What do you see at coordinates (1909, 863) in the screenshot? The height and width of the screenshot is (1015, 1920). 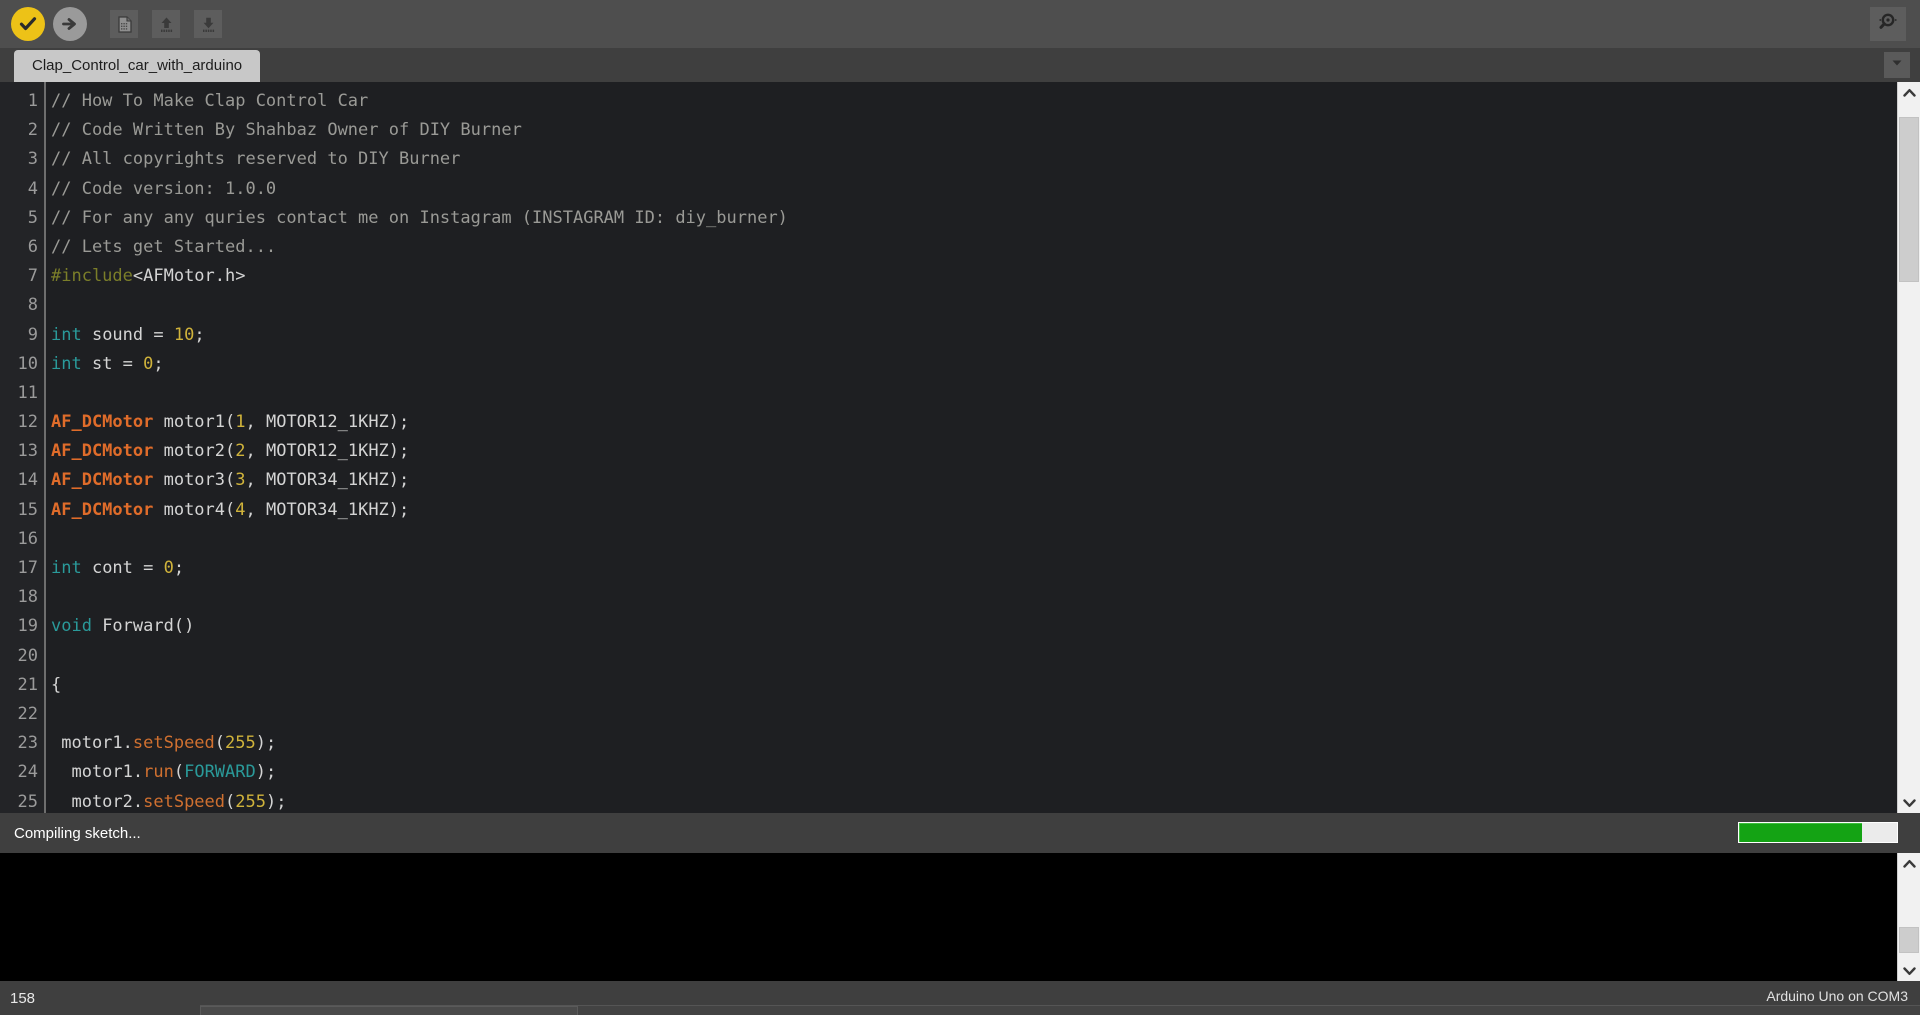 I see `console-scroll-up-arrow-icon` at bounding box center [1909, 863].